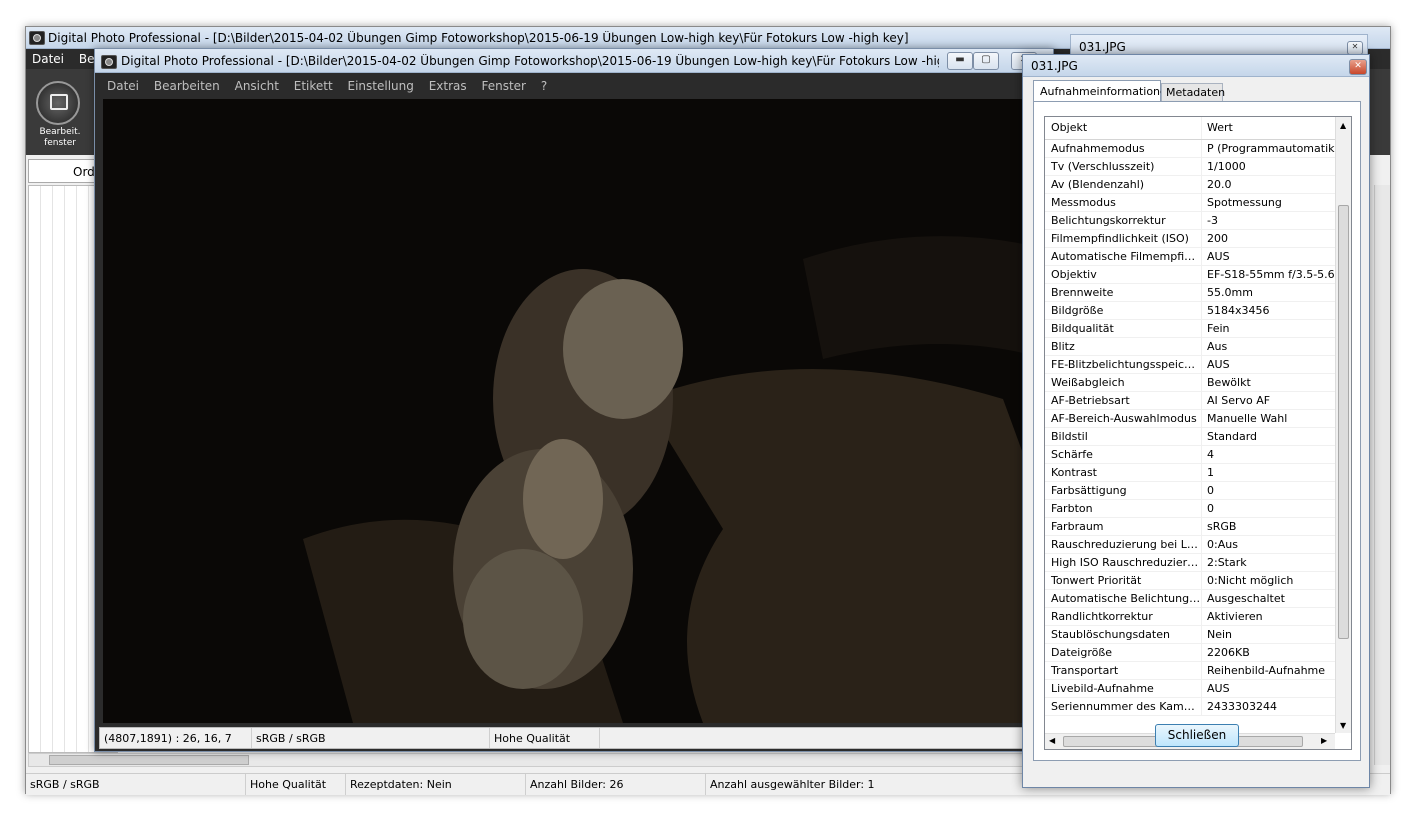  What do you see at coordinates (1198, 491) in the screenshot?
I see `info-row: Farbsättigung 0` at bounding box center [1198, 491].